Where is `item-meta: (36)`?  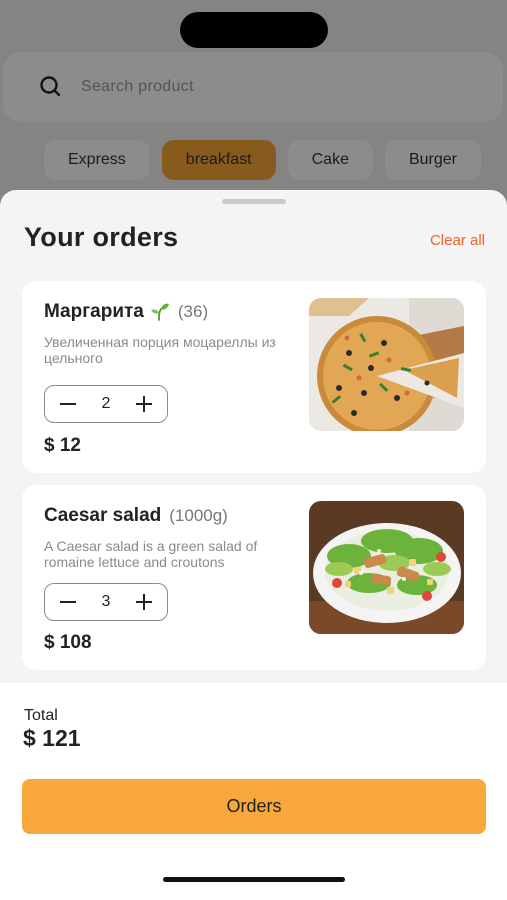
item-meta: (36) is located at coordinates (193, 311).